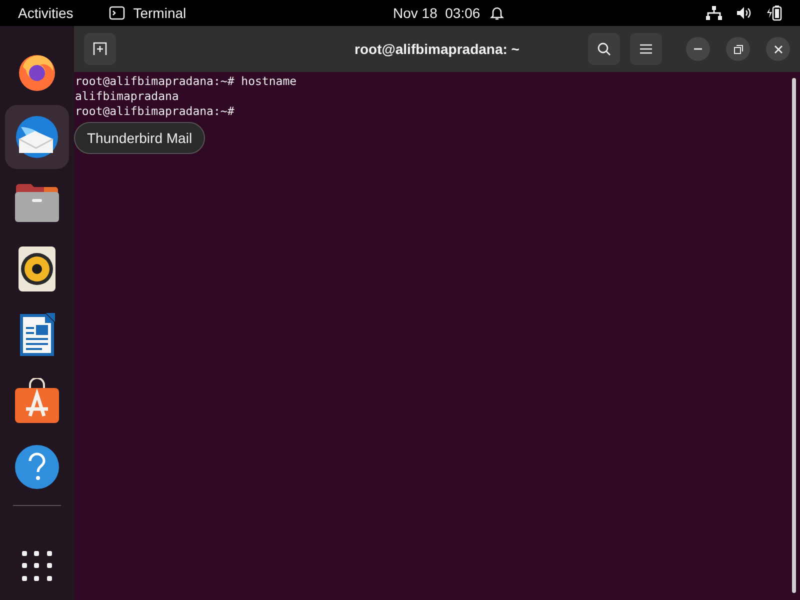 Image resolution: width=800 pixels, height=600 pixels. I want to click on new-tab-button, so click(100, 49).